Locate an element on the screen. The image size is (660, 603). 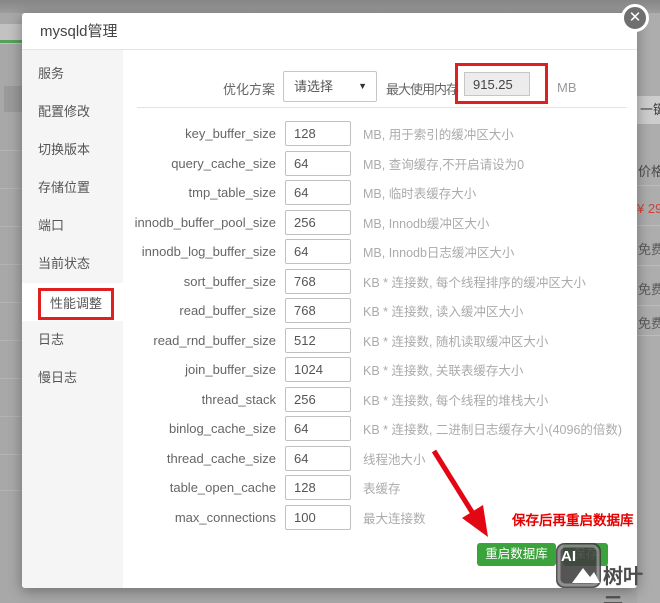
sidebar-item-status: 当前状态 is located at coordinates (72, 264).